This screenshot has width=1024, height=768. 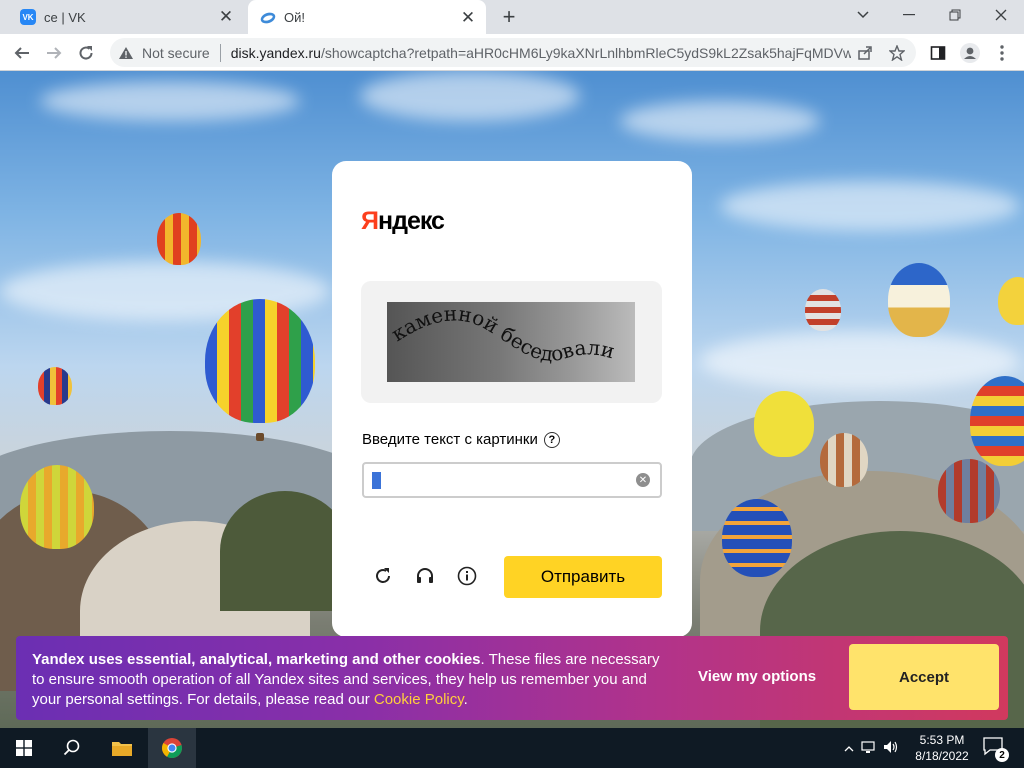 I want to click on new-tab-button: +, so click(x=509, y=16).